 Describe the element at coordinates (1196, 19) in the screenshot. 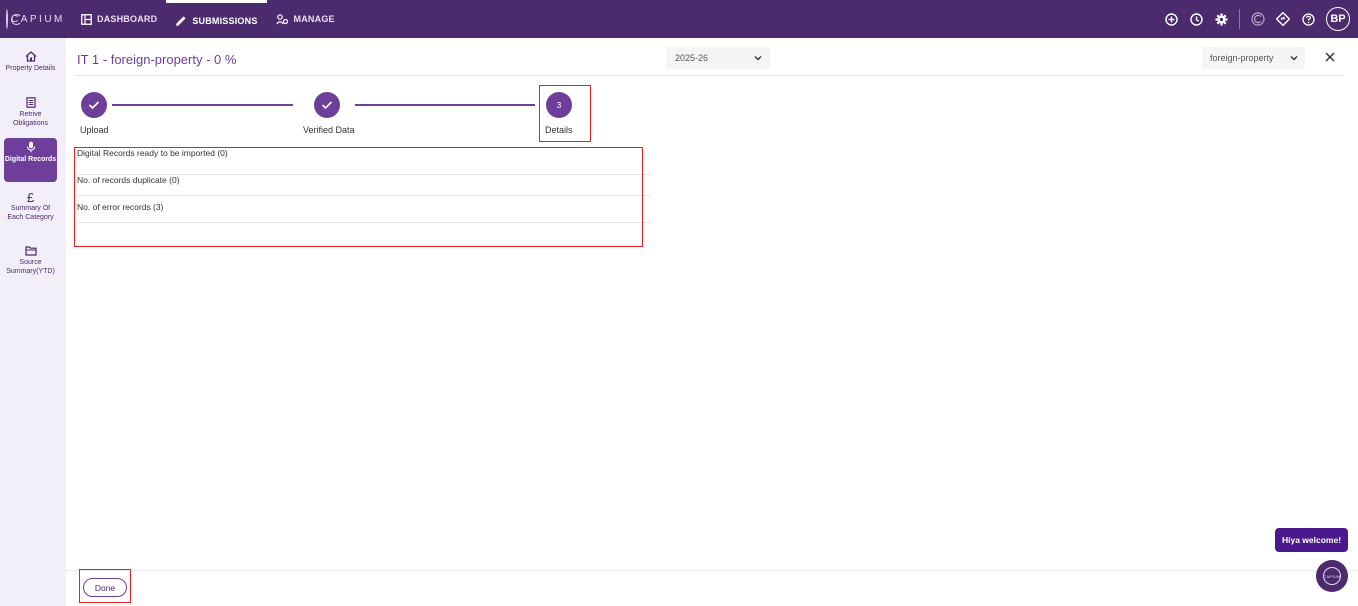

I see `clock-icon` at that location.